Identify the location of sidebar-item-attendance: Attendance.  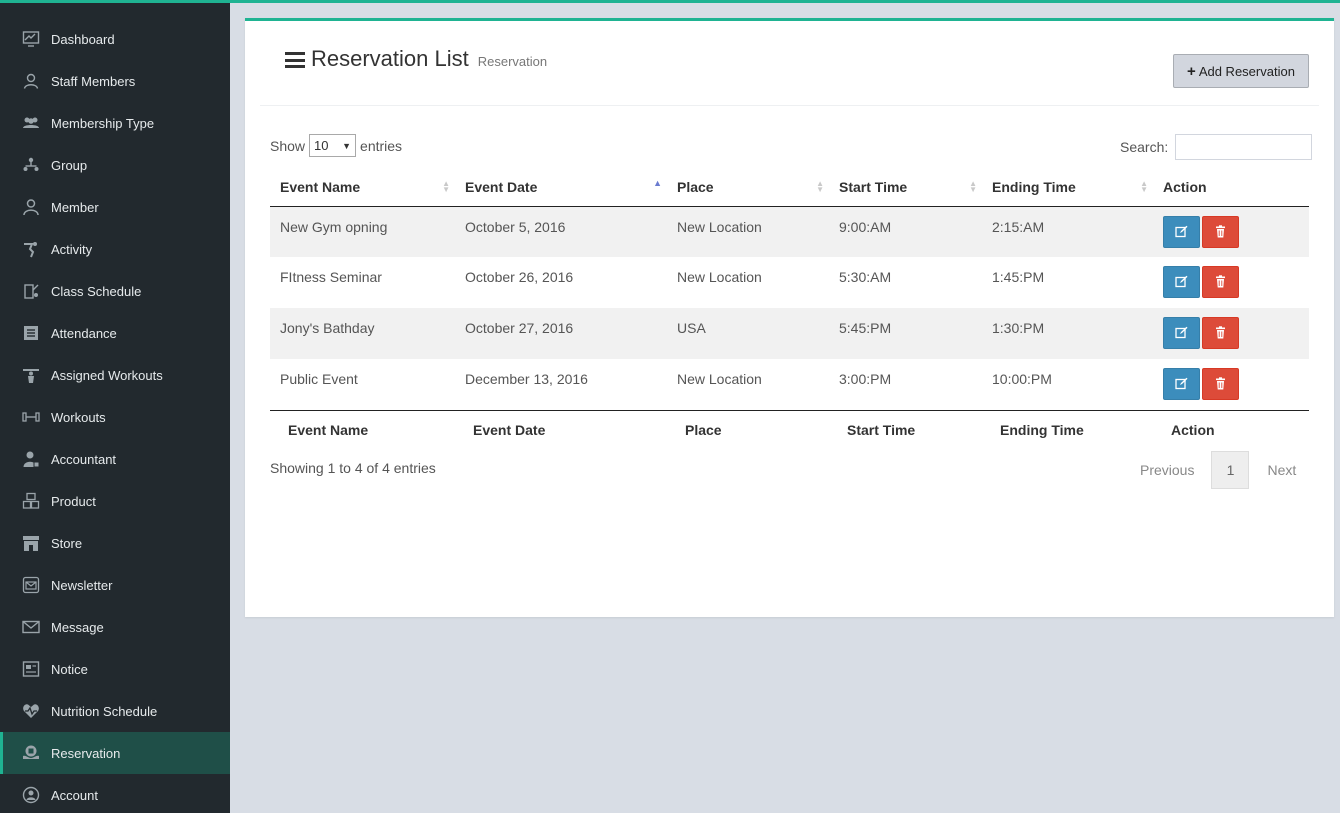
(115, 333).